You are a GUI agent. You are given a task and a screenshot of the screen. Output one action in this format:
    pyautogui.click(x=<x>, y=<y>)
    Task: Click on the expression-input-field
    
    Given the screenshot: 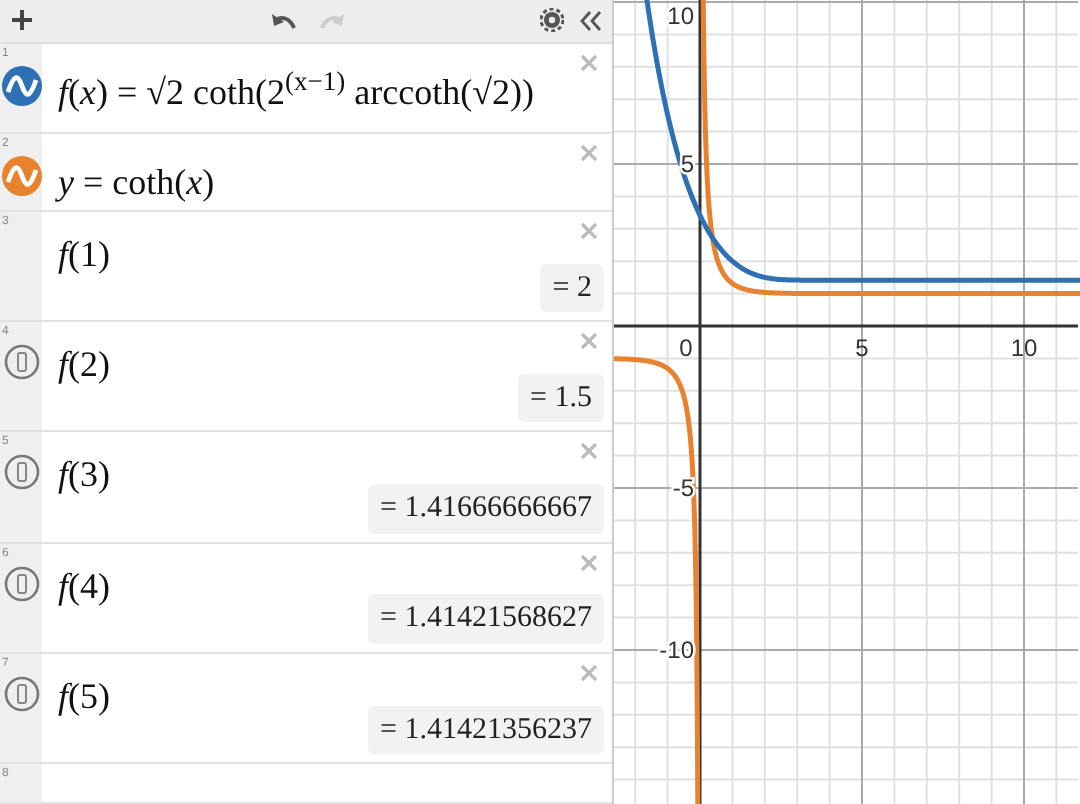 What is the action you would take?
    pyautogui.click(x=327, y=783)
    